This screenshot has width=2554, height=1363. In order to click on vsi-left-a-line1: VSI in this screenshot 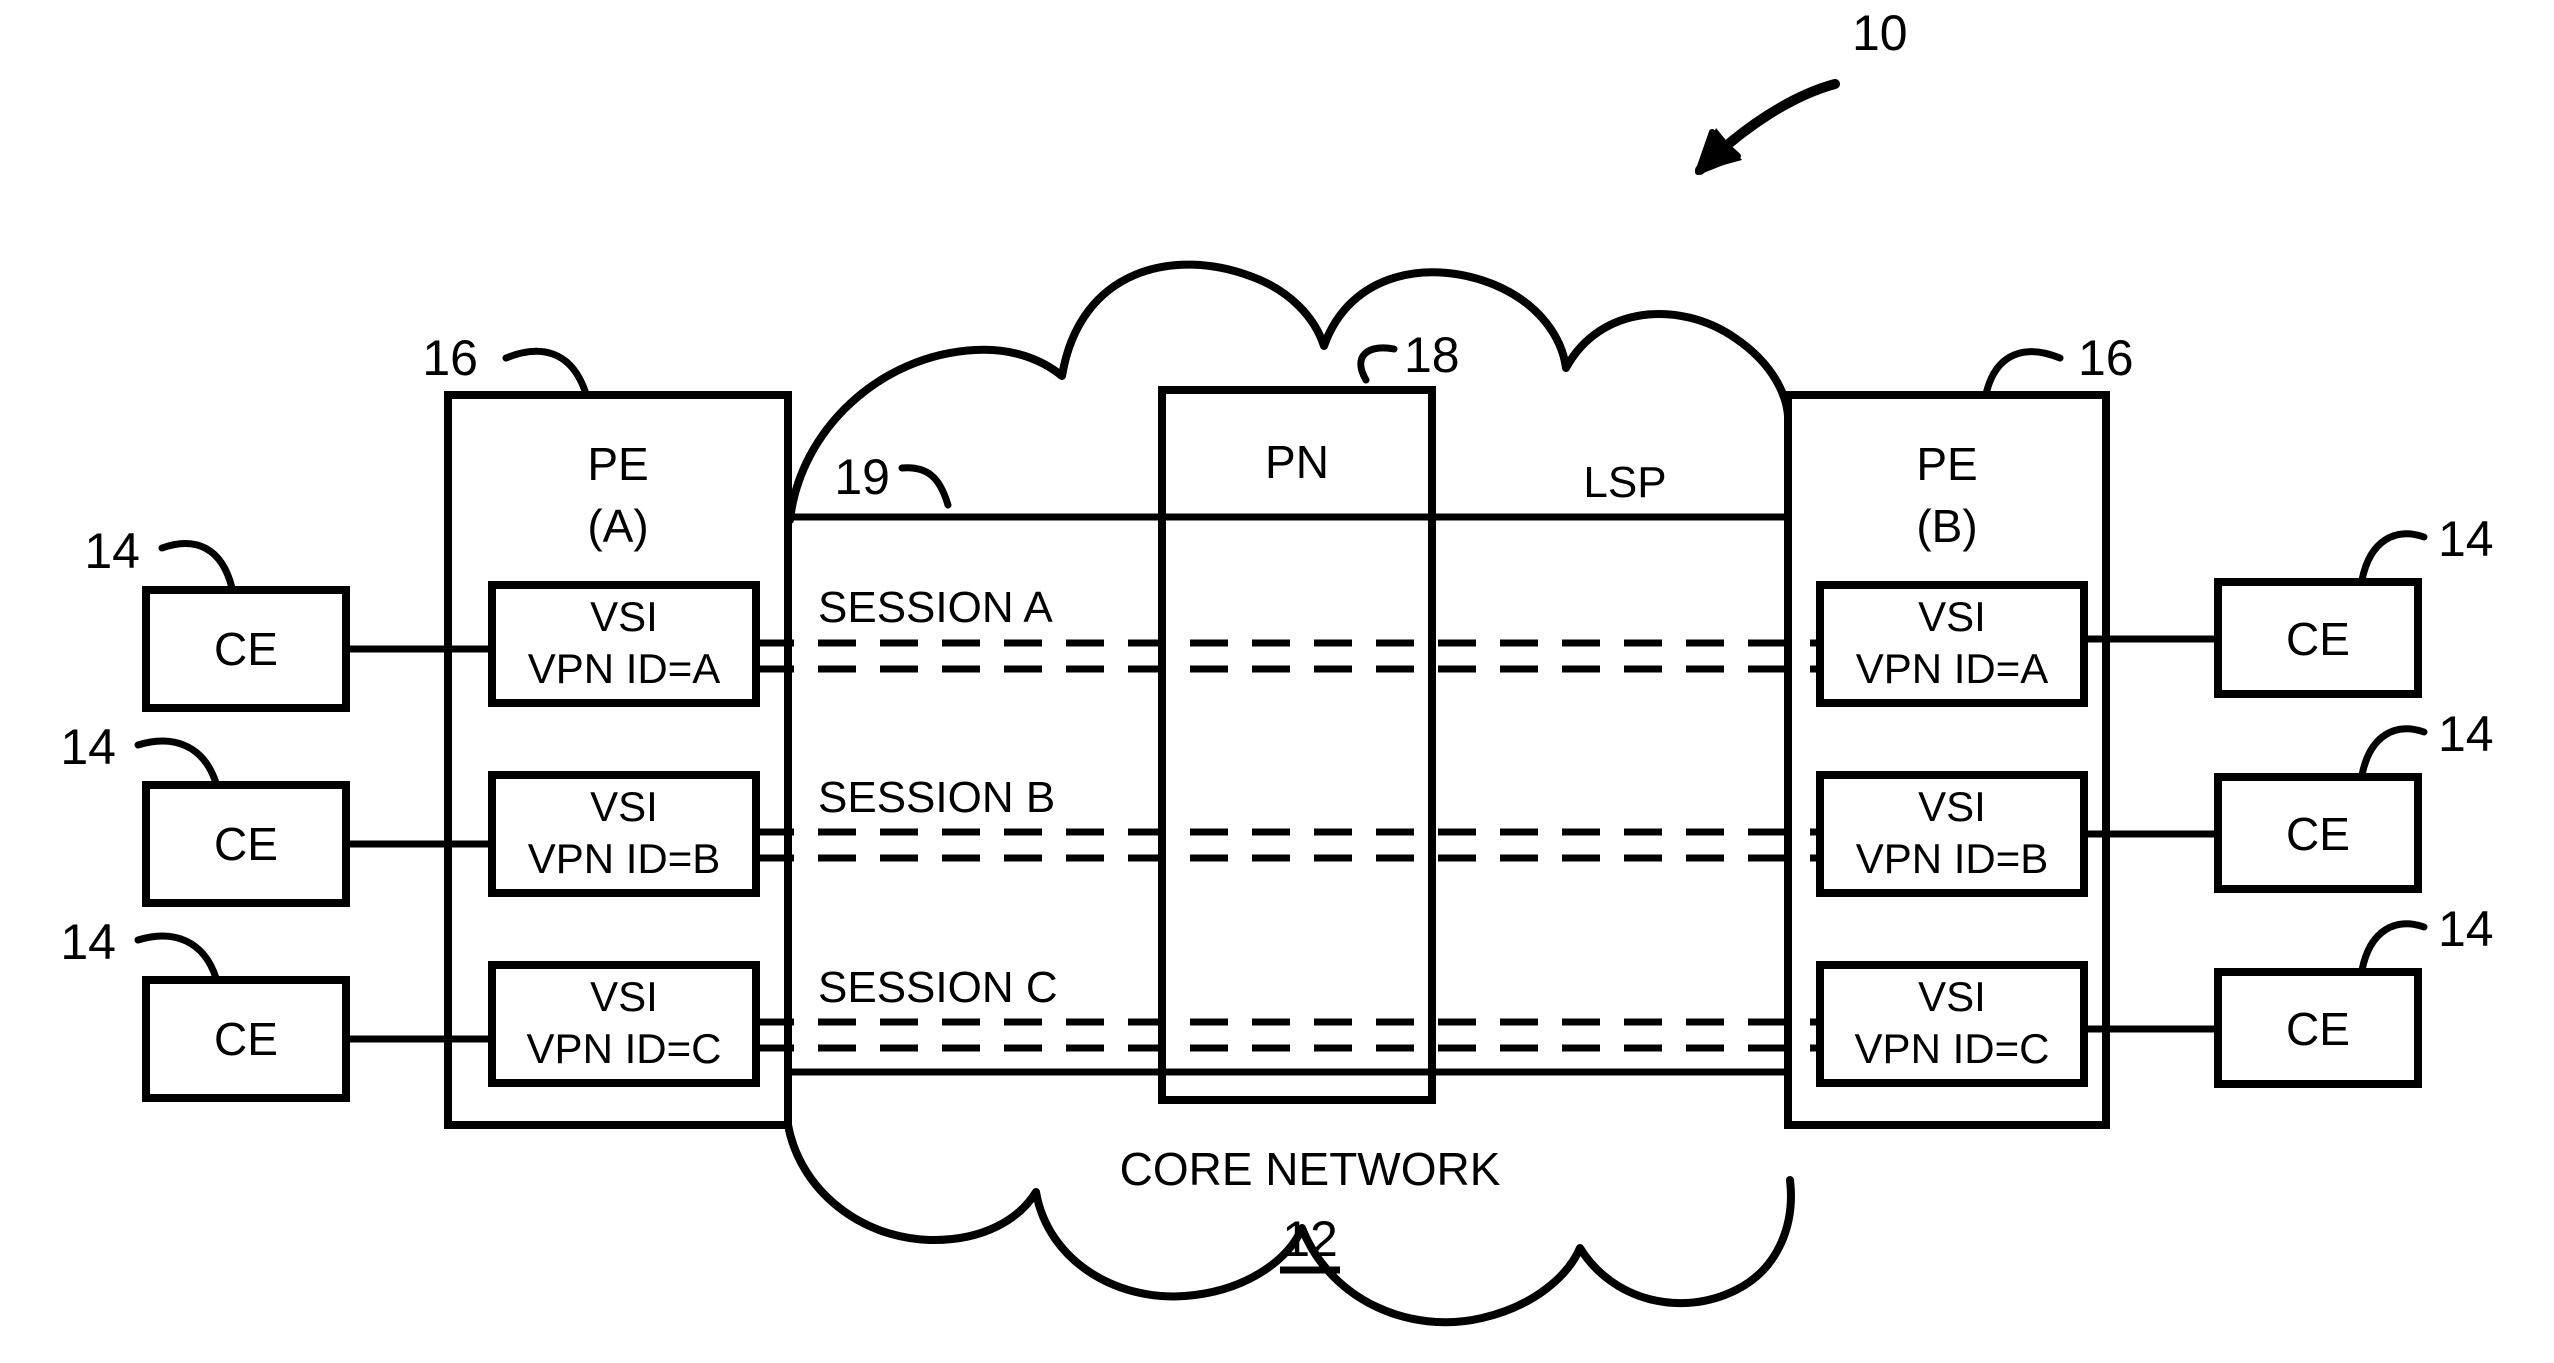, I will do `click(624, 616)`.